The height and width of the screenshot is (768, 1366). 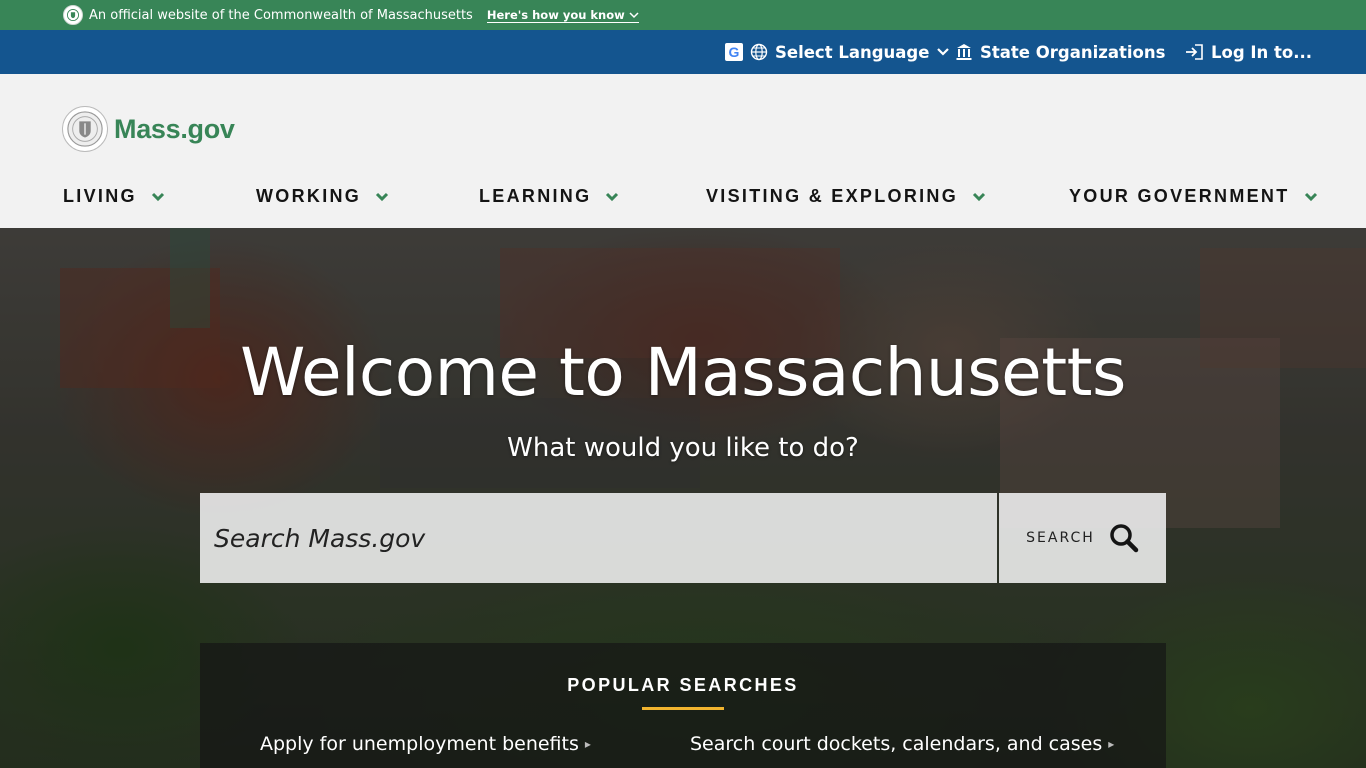 What do you see at coordinates (1073, 52) in the screenshot?
I see `state-organizations-label: State Organizations` at bounding box center [1073, 52].